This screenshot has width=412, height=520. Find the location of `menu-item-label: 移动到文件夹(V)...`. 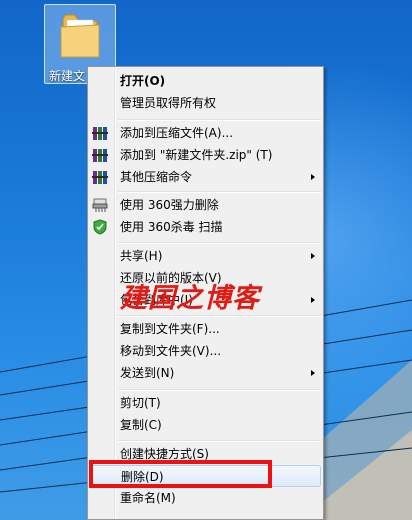

menu-item-label: 移动到文件夹(V)... is located at coordinates (171, 351).